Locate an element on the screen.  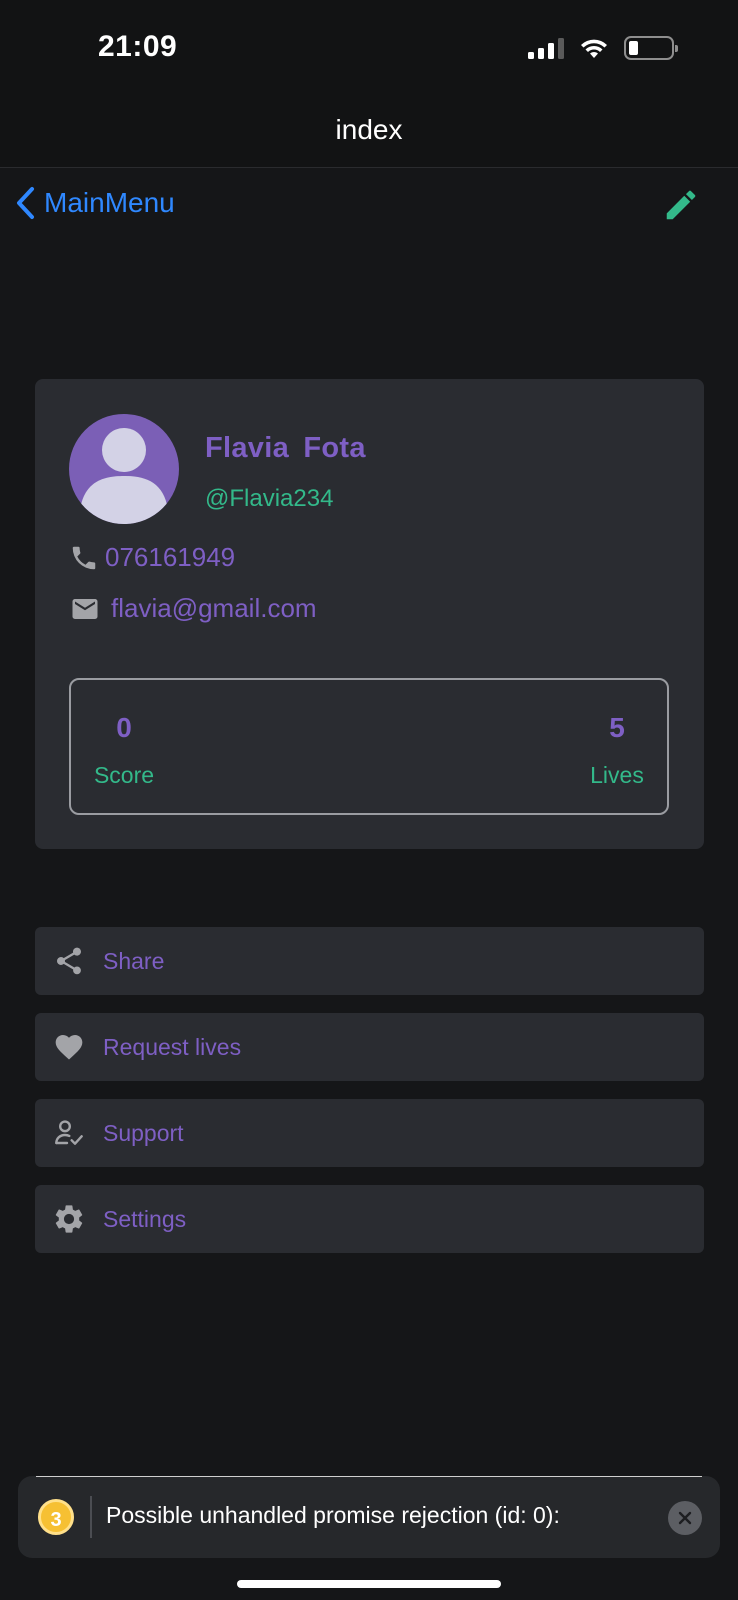
profile-username: @Flavia234 is located at coordinates (269, 498).